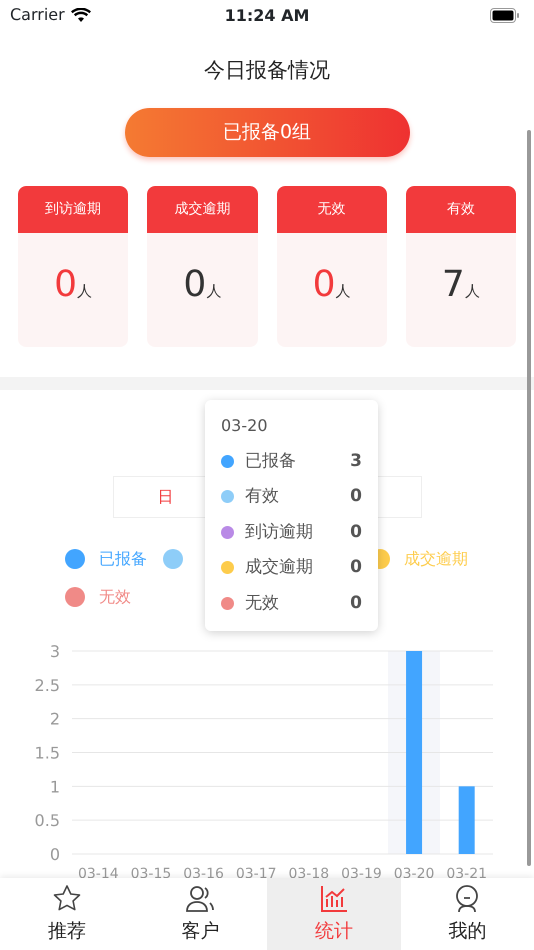 Image resolution: width=534 pixels, height=950 pixels. I want to click on x-tick-label: 03-18, so click(309, 872).